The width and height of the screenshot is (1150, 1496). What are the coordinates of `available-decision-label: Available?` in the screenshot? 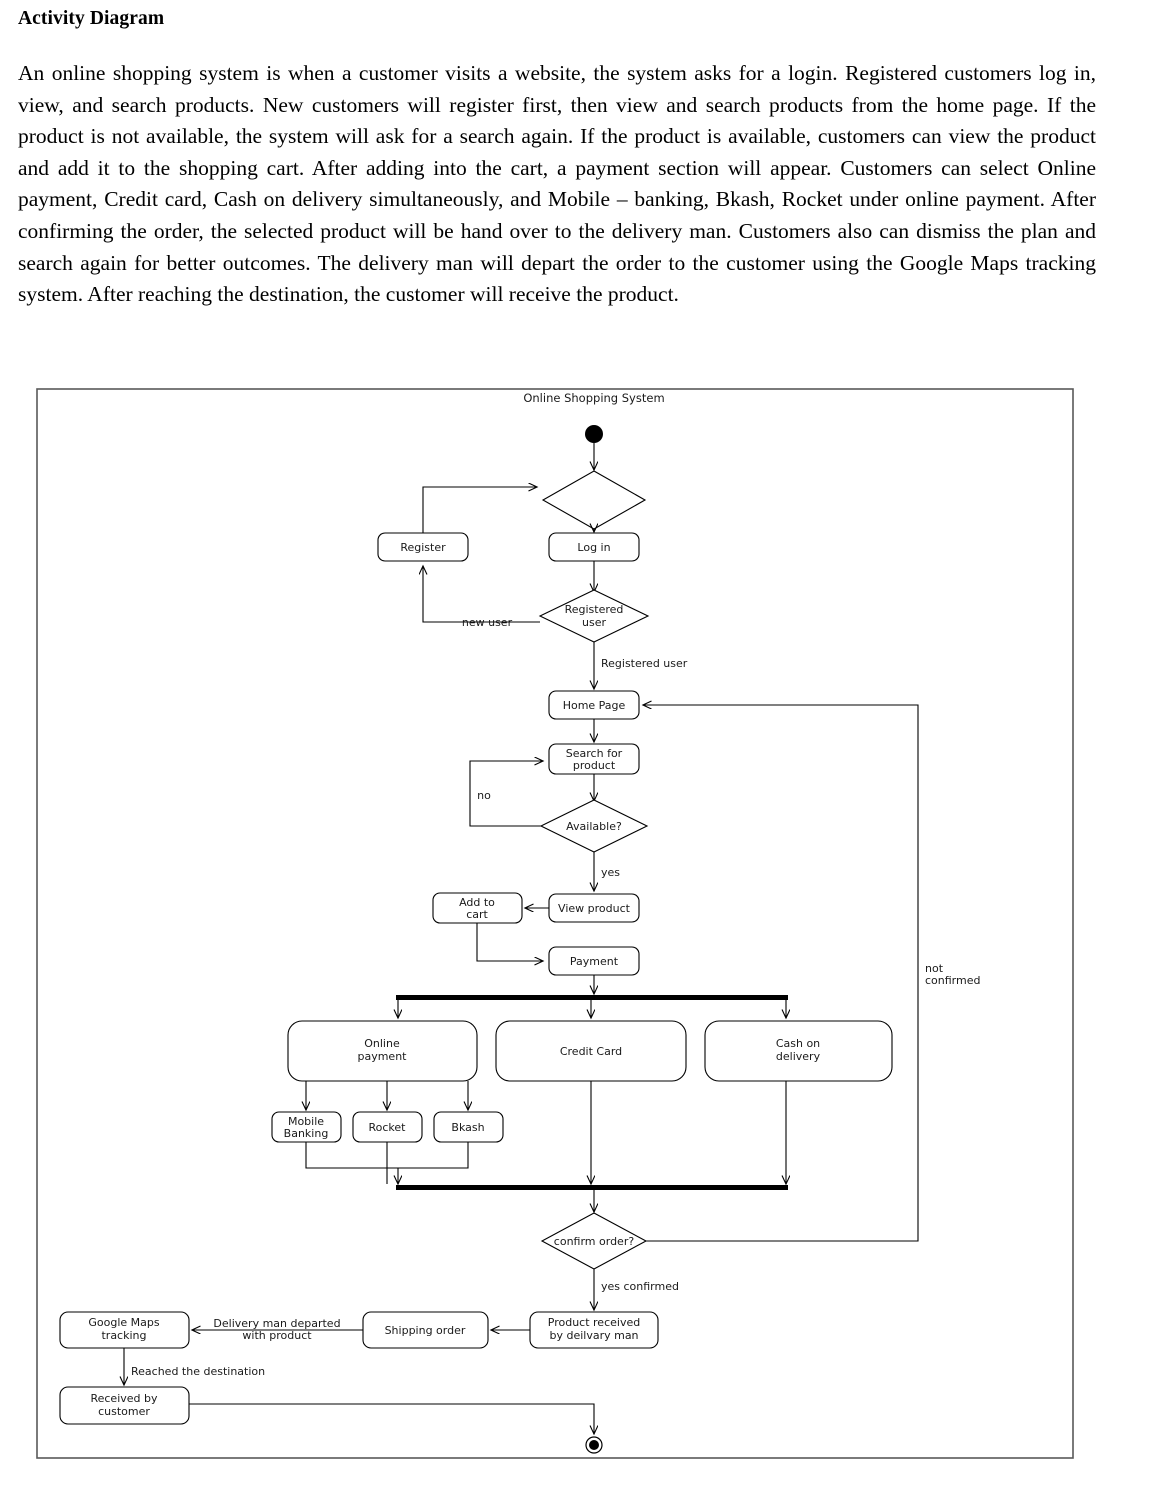 It's located at (594, 826).